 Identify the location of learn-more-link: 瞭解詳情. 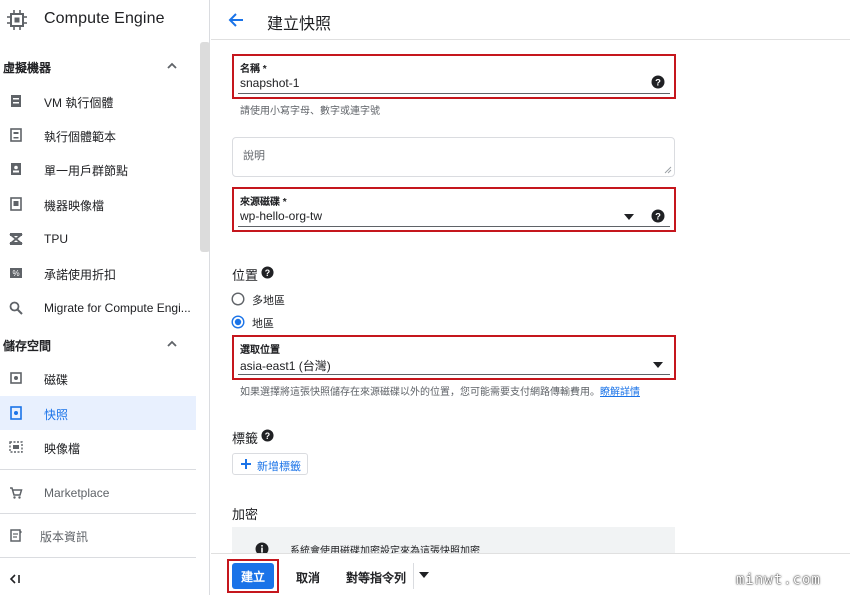
(620, 392).